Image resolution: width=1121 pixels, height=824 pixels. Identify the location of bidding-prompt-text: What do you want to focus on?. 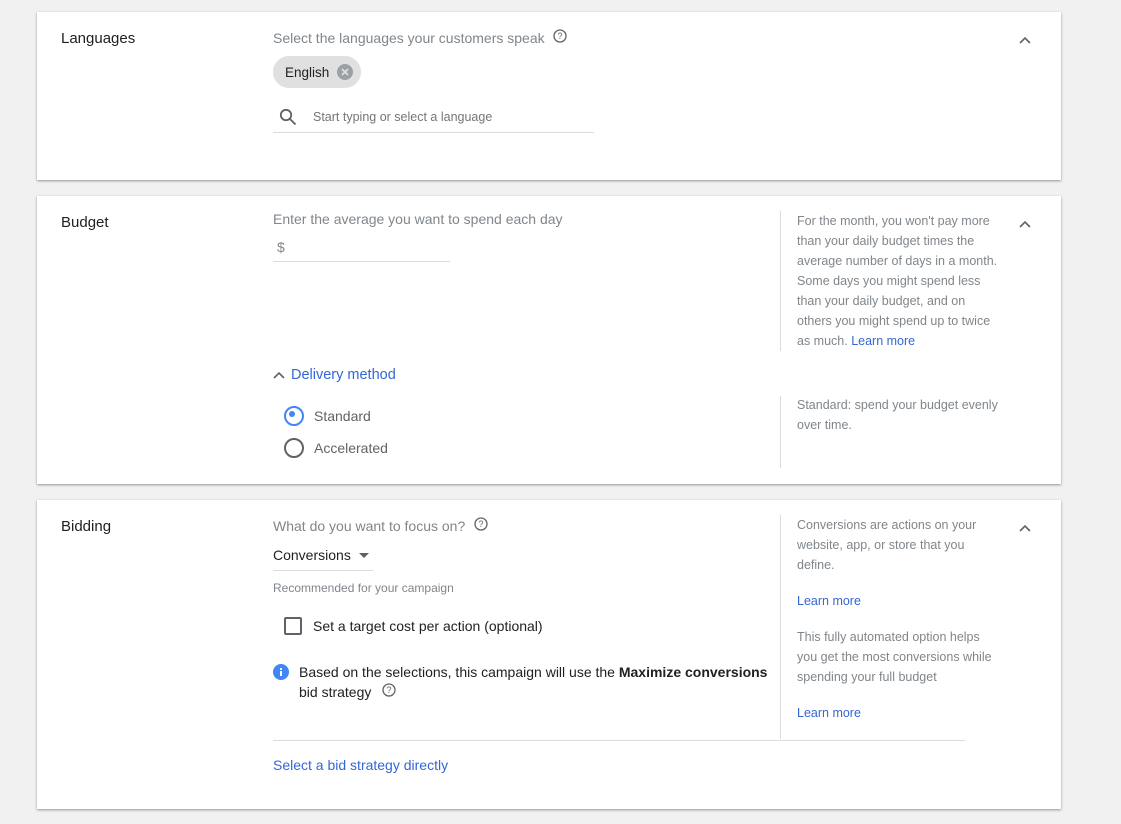
(369, 525).